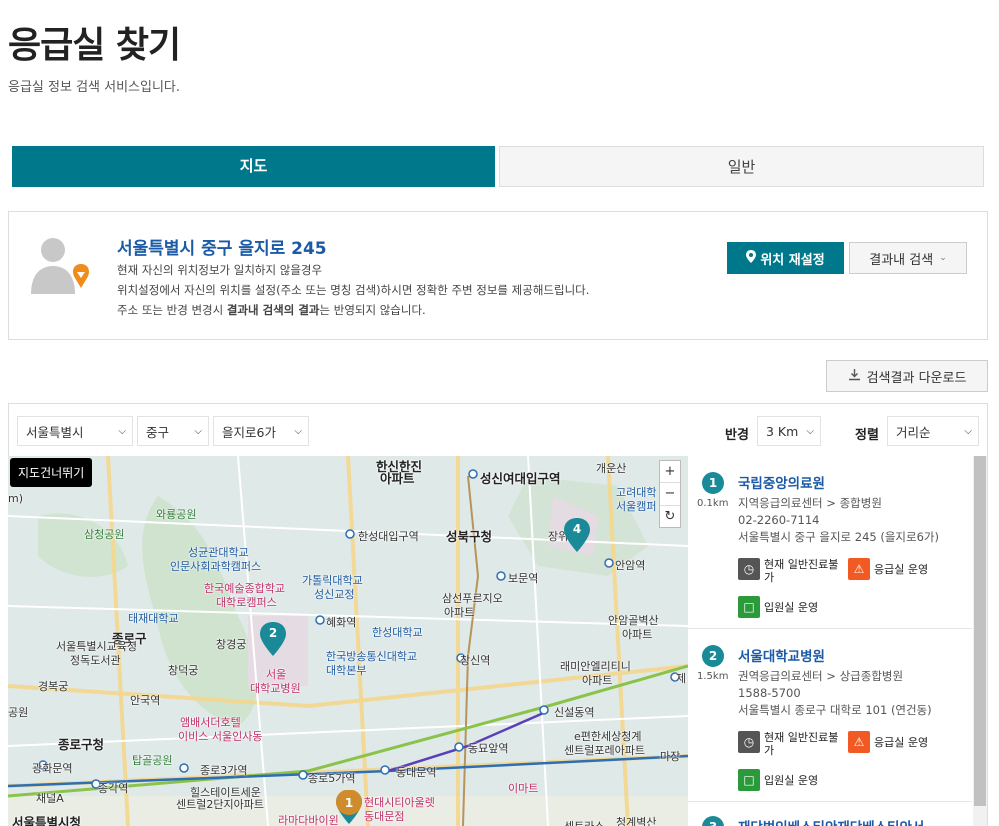 The width and height of the screenshot is (999, 826). I want to click on map-reset-button: ↻, so click(670, 516).